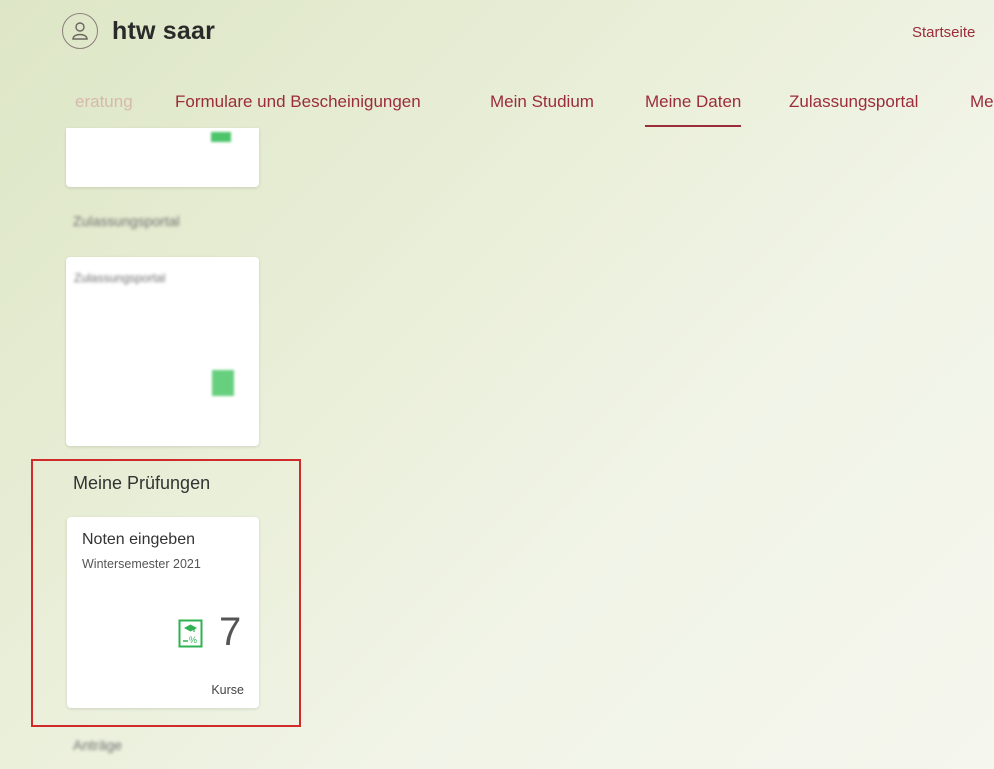  Describe the element at coordinates (162, 351) in the screenshot. I see `zulassung-tile: Zulassungsportal` at that location.